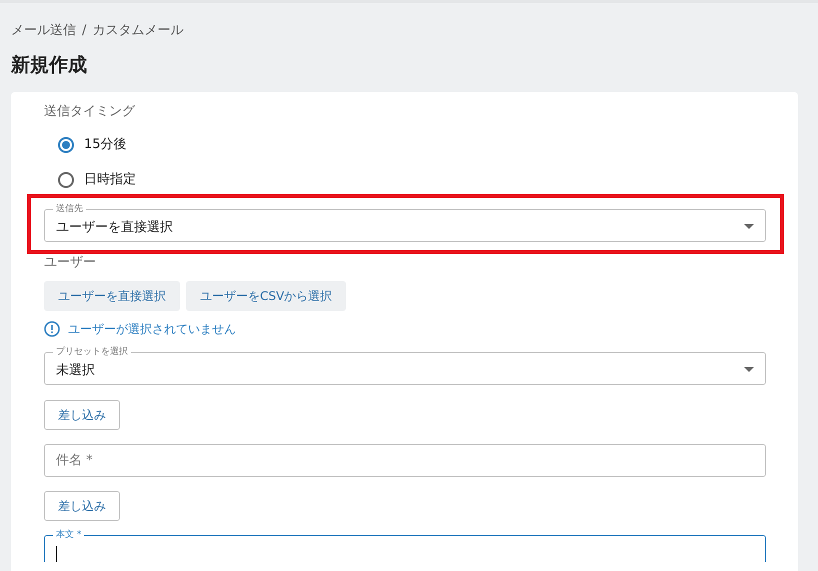  I want to click on page-title: 新規作成, so click(49, 65).